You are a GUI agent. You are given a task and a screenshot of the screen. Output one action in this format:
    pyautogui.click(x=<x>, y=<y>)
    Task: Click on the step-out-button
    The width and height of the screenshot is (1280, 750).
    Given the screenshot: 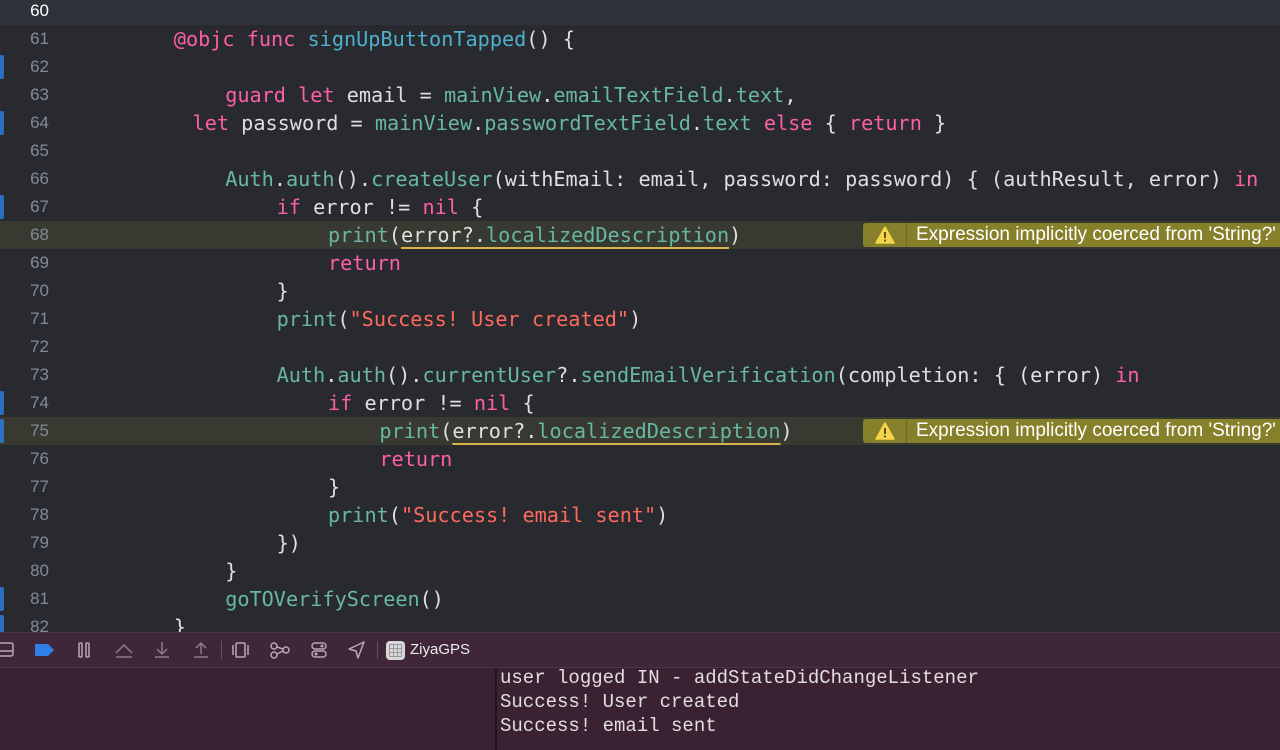 What is the action you would take?
    pyautogui.click(x=201, y=650)
    